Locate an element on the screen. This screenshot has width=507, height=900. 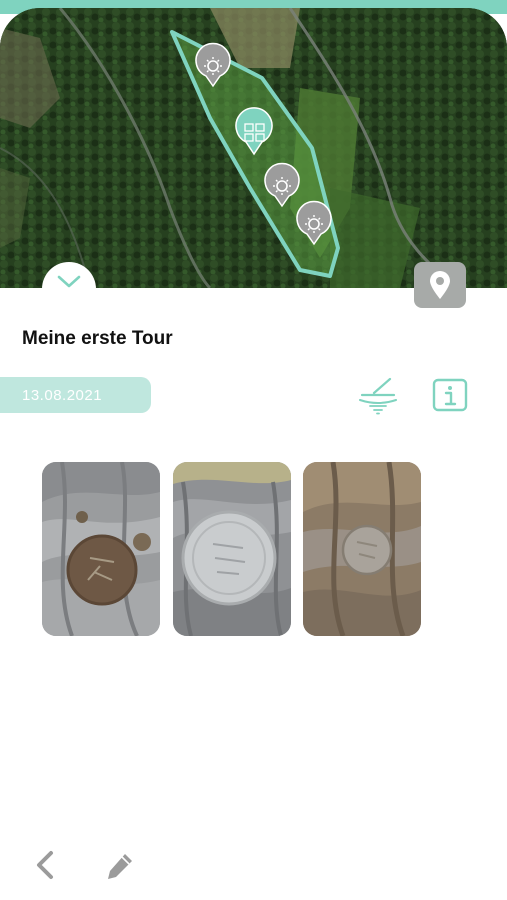
location-pin-icon is located at coordinates (440, 285).